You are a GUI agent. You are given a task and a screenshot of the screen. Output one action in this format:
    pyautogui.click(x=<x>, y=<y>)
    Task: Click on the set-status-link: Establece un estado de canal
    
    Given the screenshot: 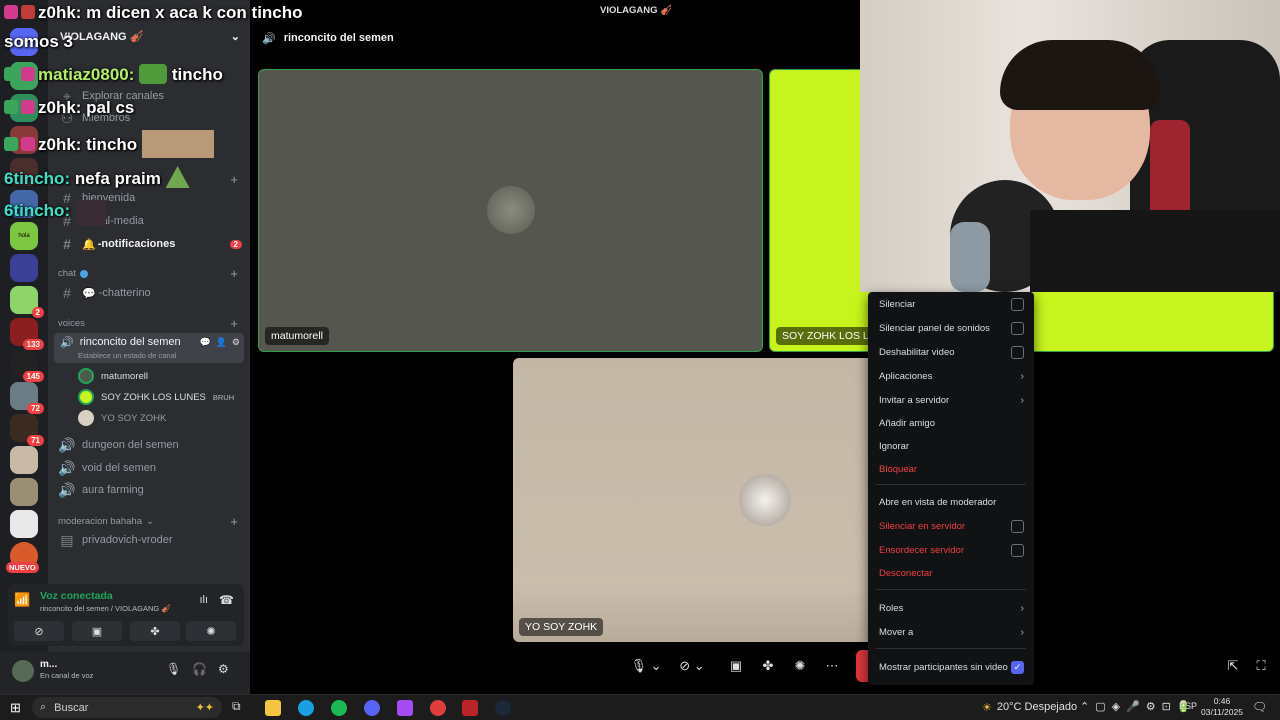 What is the action you would take?
    pyautogui.click(x=127, y=355)
    